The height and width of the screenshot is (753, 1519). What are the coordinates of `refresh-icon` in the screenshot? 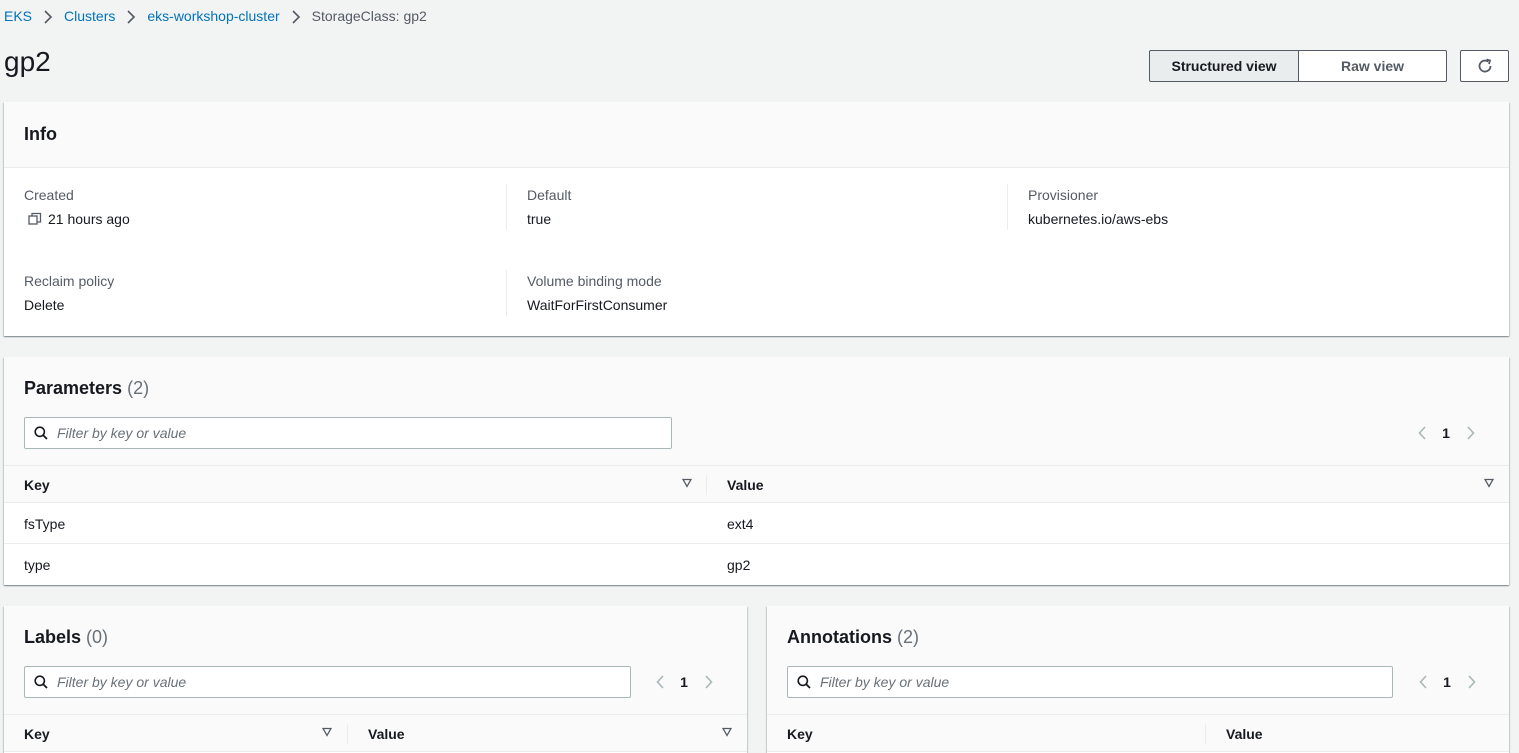 It's located at (1484, 65).